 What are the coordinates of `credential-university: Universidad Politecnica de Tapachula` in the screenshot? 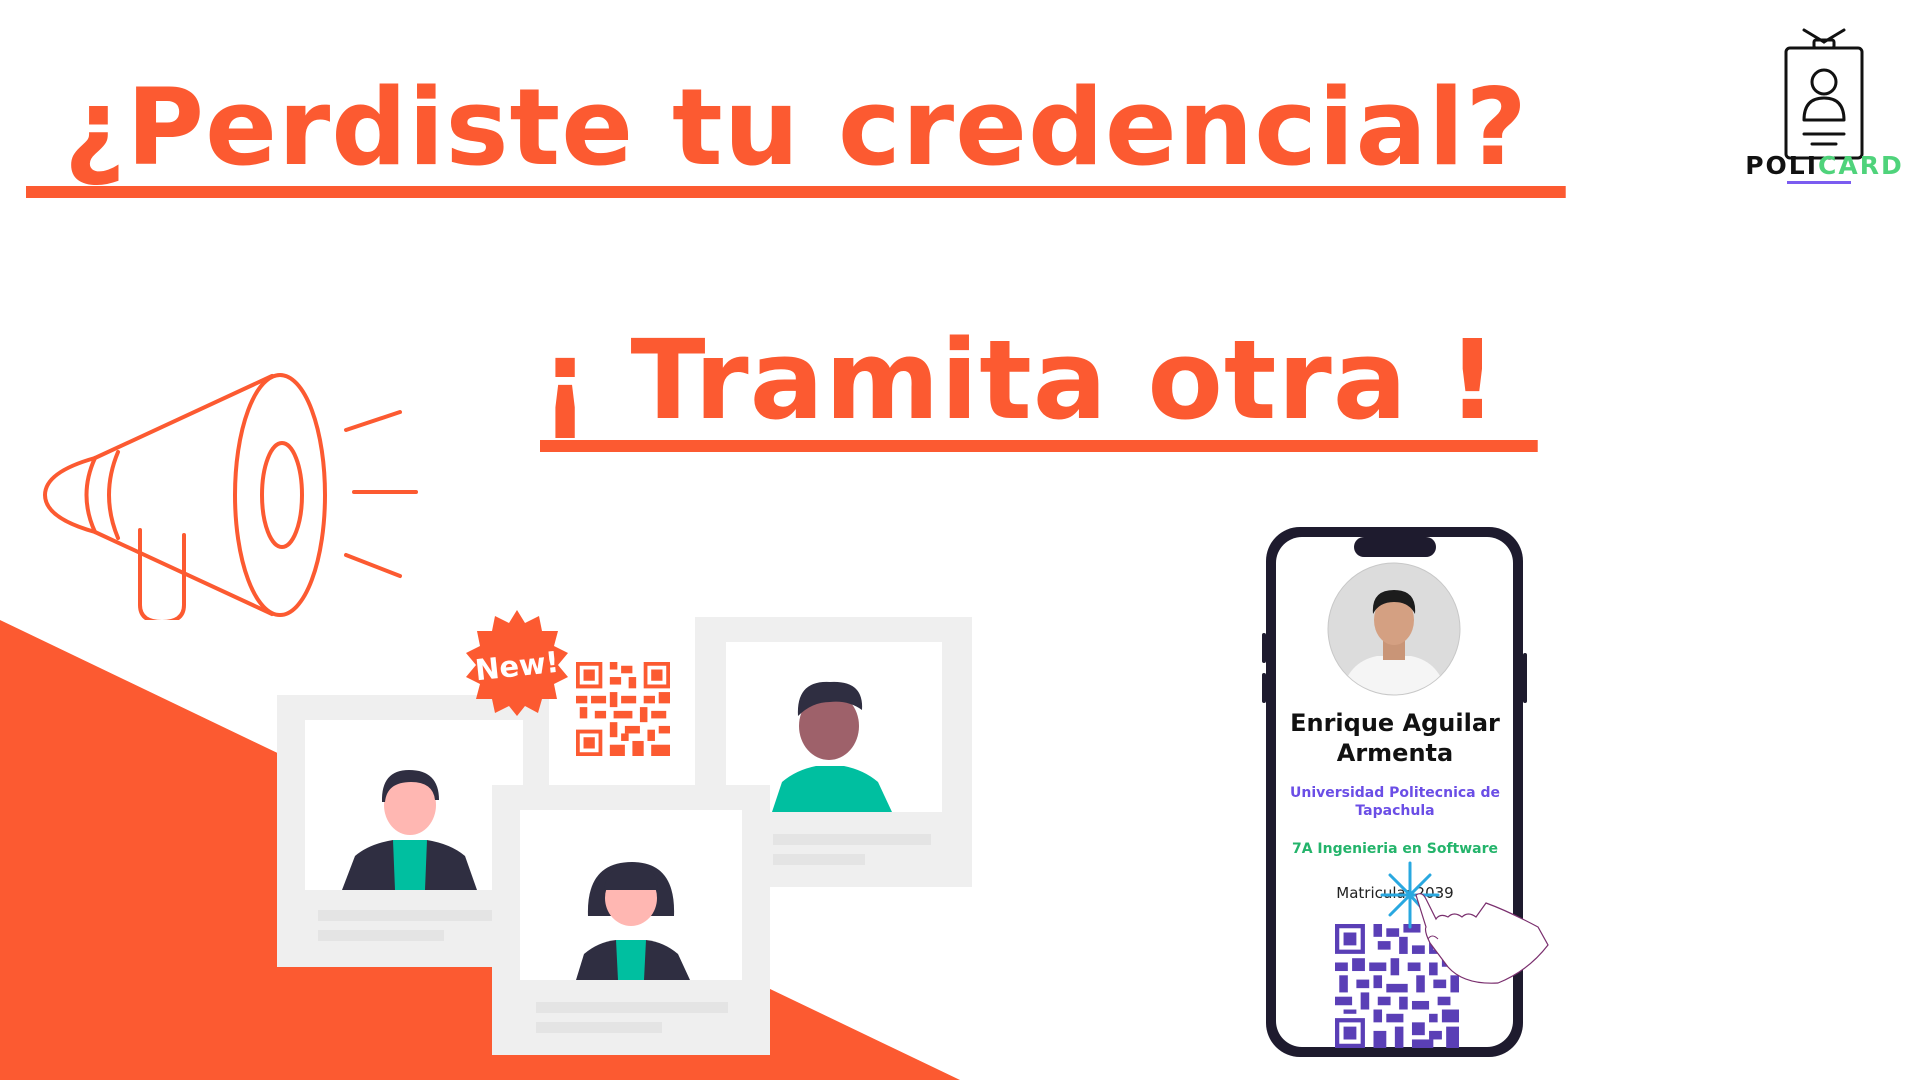 It's located at (1395, 802).